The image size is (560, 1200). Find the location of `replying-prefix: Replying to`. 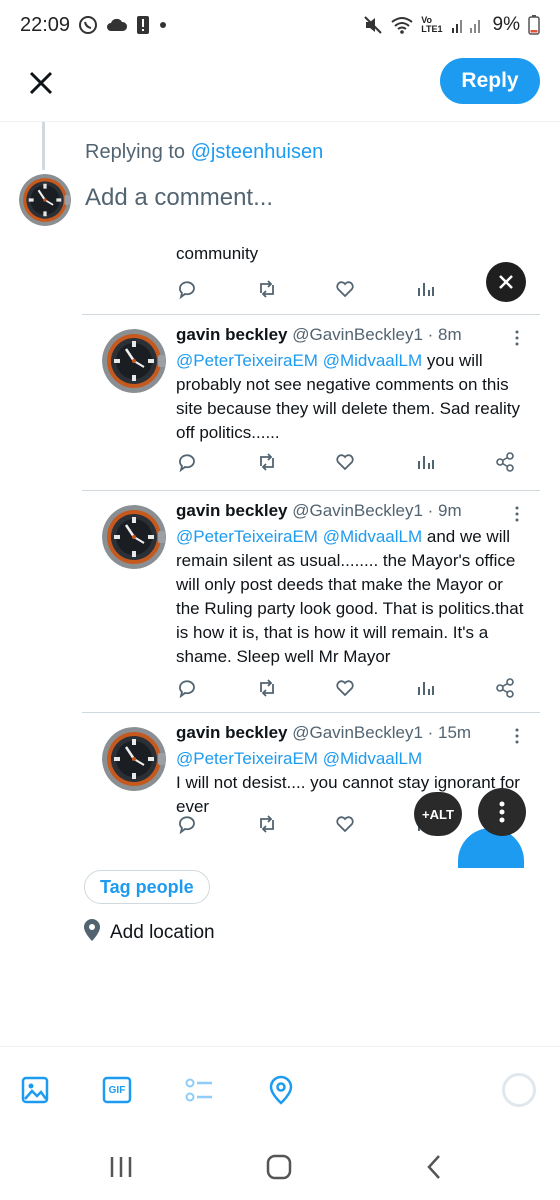

replying-prefix: Replying to is located at coordinates (138, 152).